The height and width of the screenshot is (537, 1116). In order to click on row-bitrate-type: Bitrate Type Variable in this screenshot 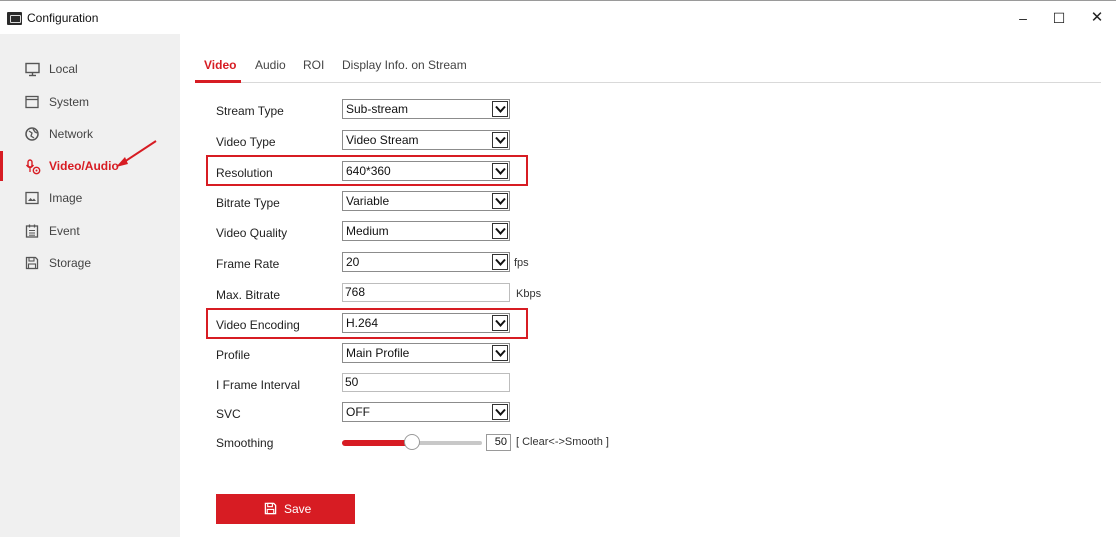, I will do `click(530, 203)`.